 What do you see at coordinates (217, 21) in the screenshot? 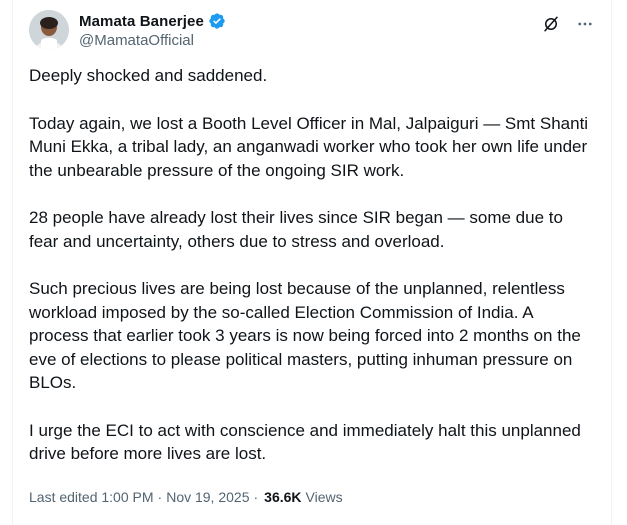
I see `verified-badge-icon` at bounding box center [217, 21].